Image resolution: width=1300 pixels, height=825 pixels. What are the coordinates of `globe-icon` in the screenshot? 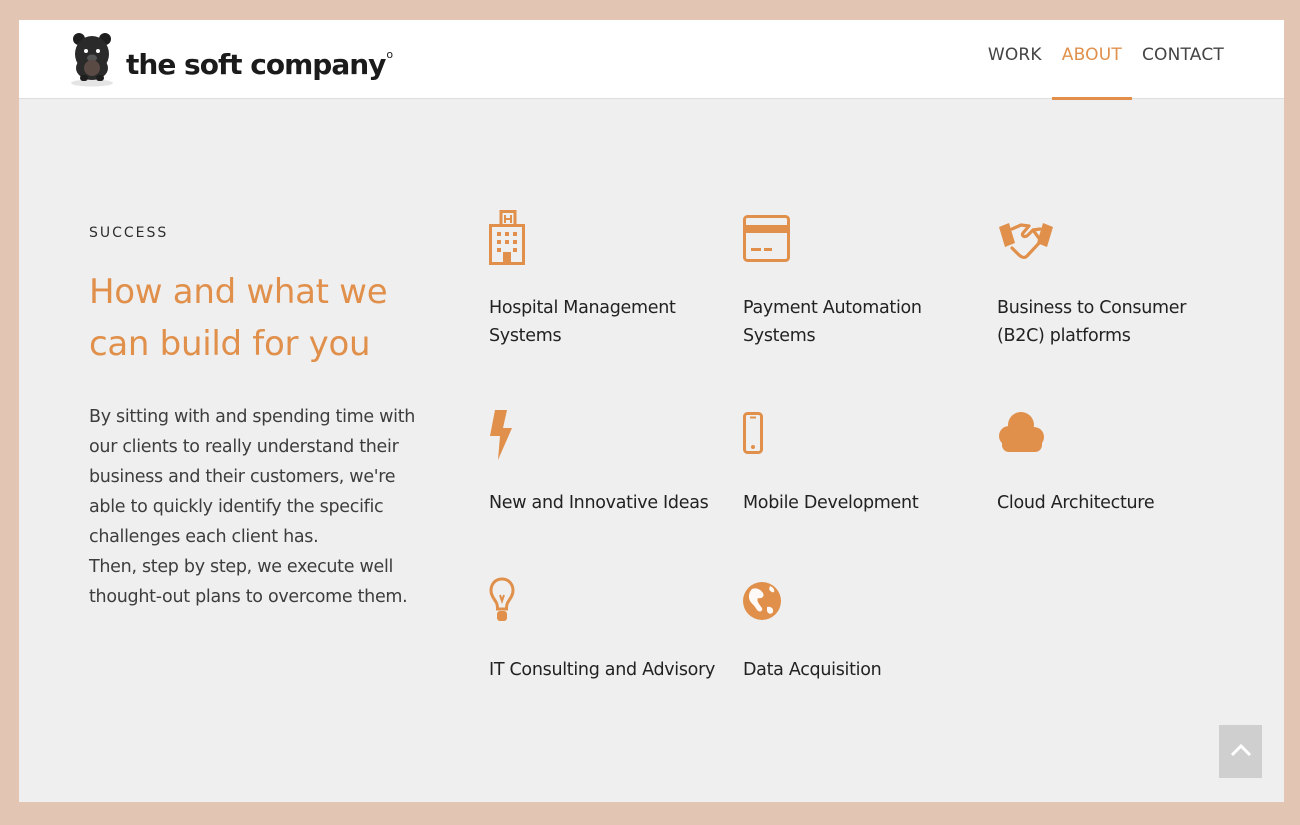 It's located at (763, 603).